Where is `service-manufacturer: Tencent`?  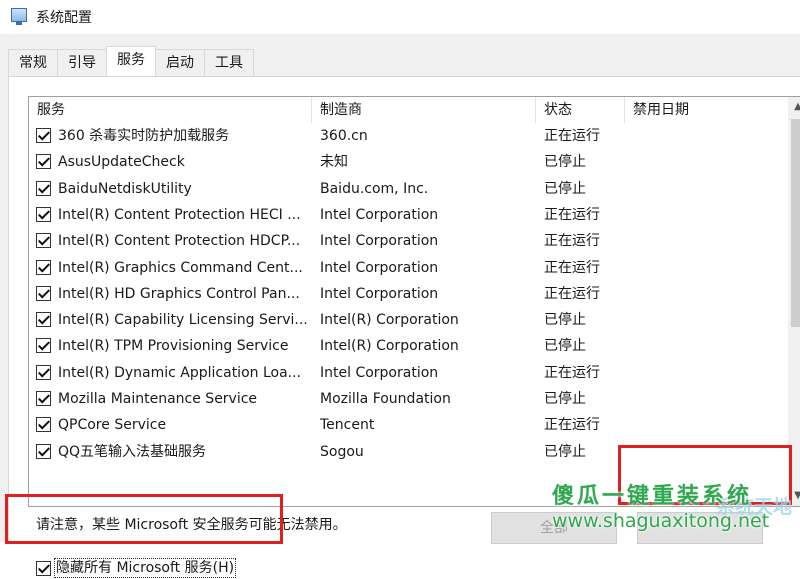 service-manufacturer: Tencent is located at coordinates (347, 425).